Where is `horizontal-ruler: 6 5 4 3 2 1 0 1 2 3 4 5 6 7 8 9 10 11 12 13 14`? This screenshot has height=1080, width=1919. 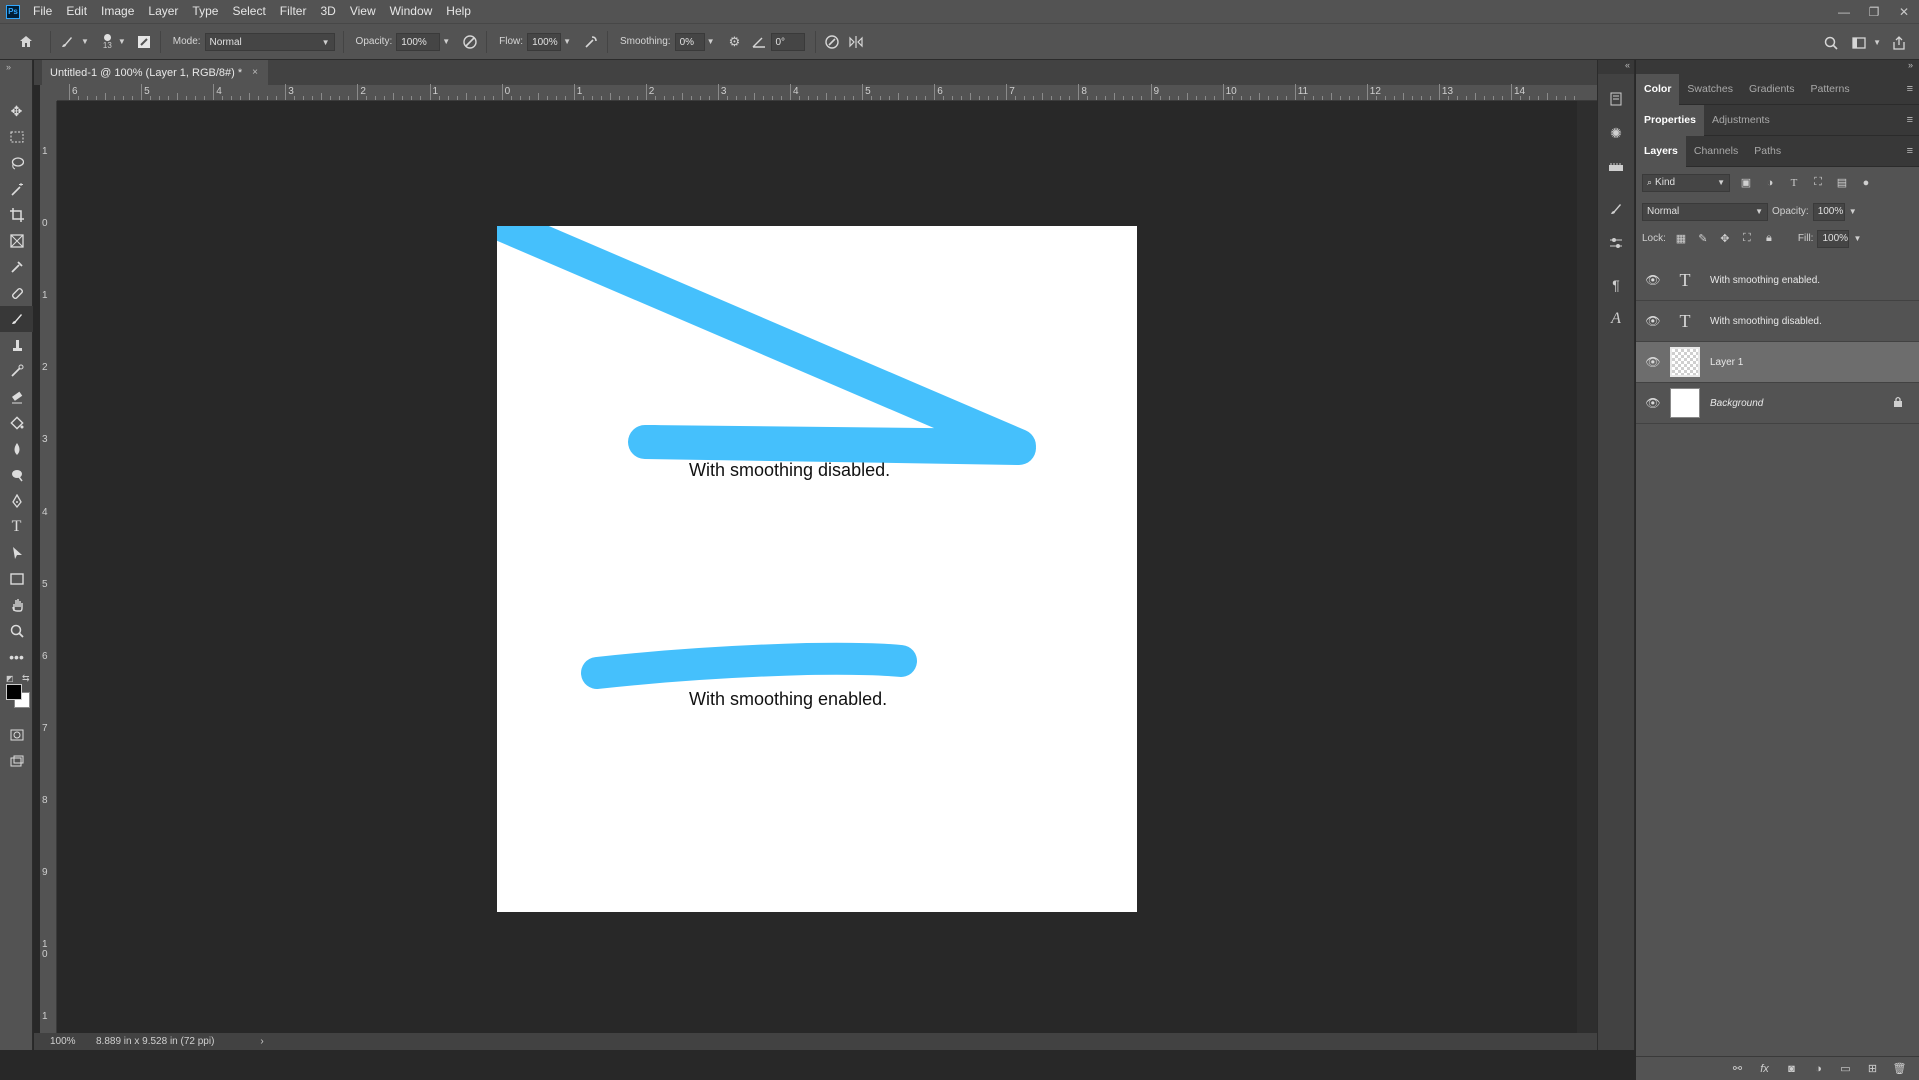
horizontal-ruler: 6 5 4 3 2 1 0 1 2 3 4 5 6 7 8 9 10 11 12 13 14 is located at coordinates (827, 92).